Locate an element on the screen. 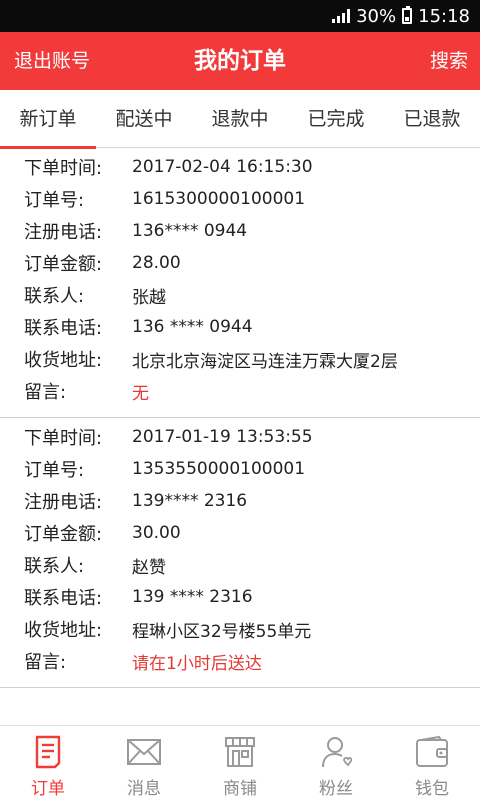 This screenshot has width=480, height=800. nav-orders: 订单 is located at coordinates (48, 763).